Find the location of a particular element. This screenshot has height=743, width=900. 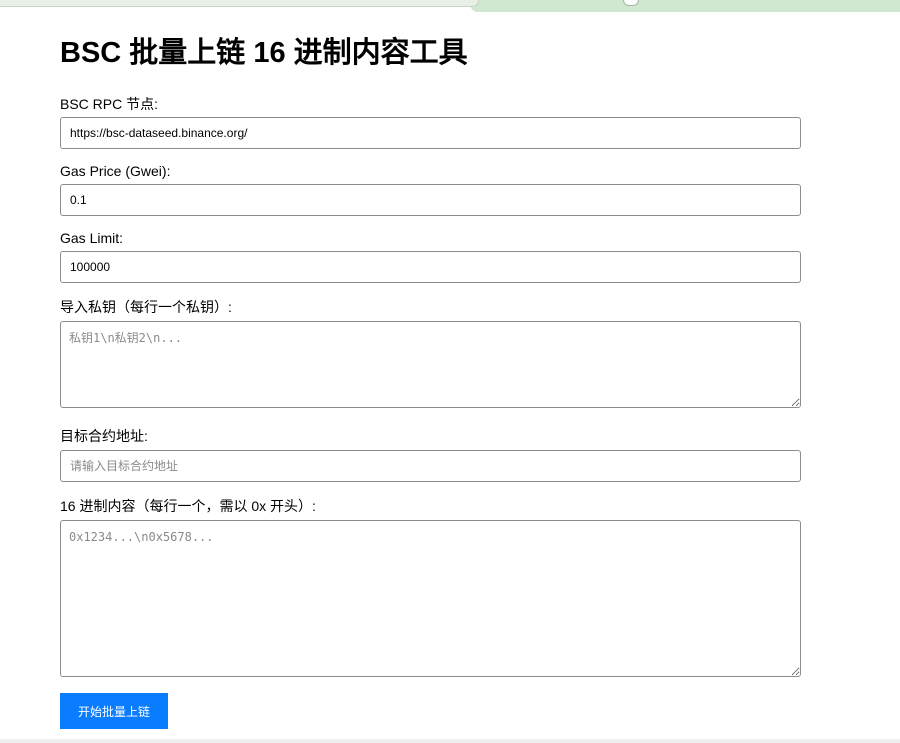

window-bottom-edge is located at coordinates (450, 741).